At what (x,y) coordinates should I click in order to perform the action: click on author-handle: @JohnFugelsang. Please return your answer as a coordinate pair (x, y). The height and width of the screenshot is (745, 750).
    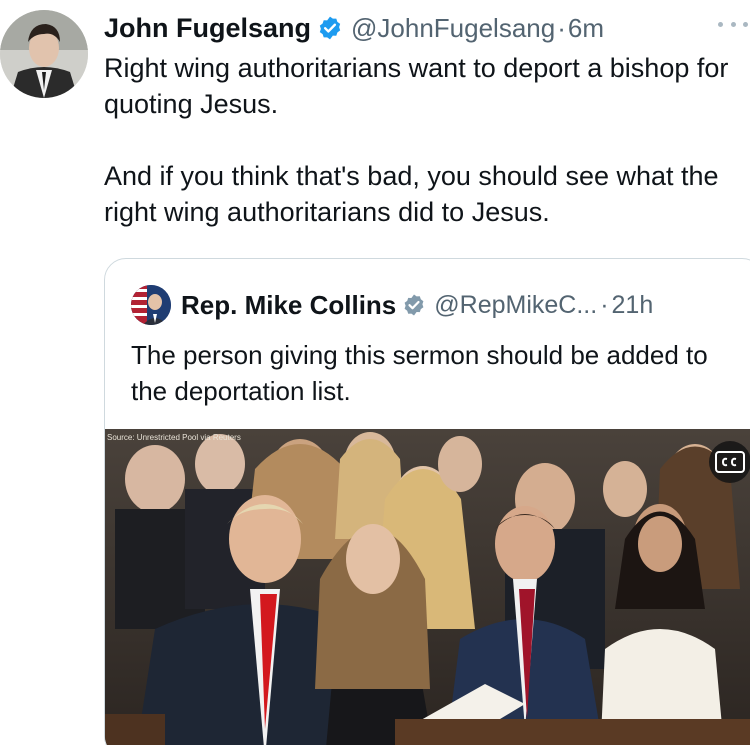
    Looking at the image, I should click on (453, 28).